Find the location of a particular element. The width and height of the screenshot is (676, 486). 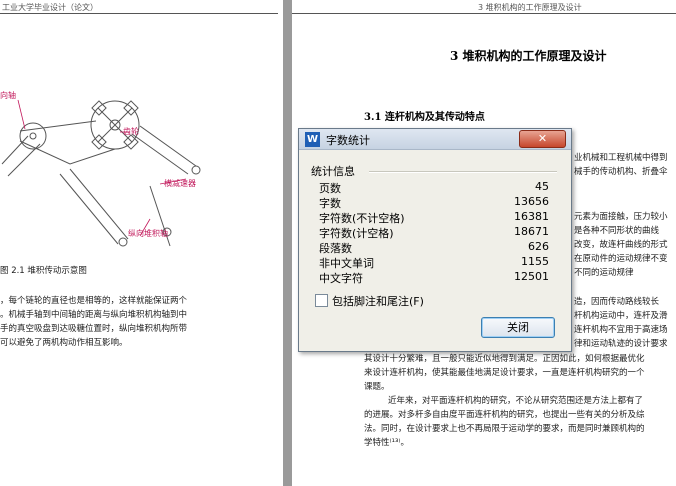

stat-label: 段落数 is located at coordinates (335, 248).